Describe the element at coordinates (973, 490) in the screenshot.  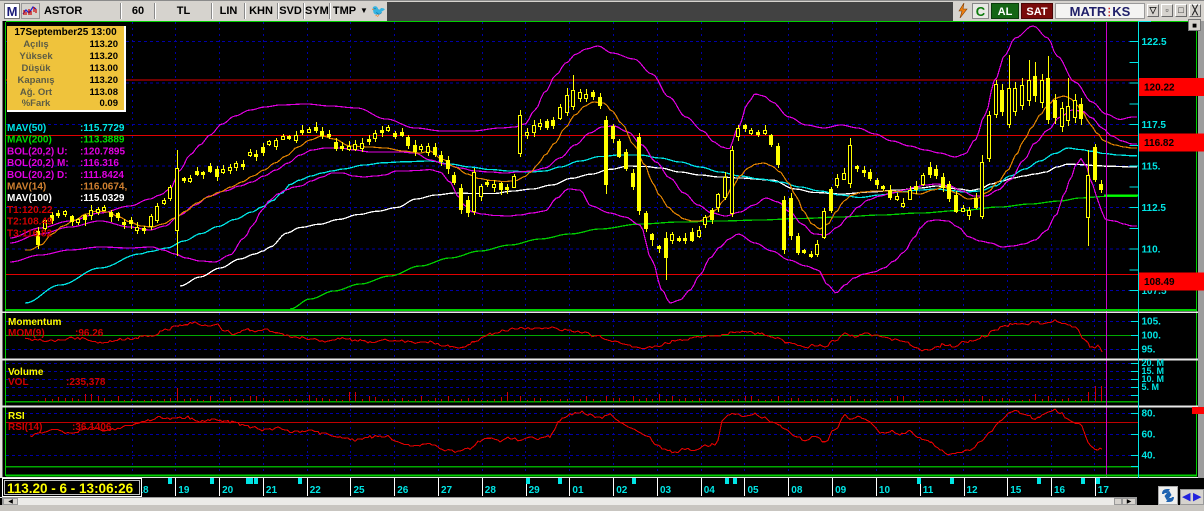
I see `svg-text: 12` at that location.